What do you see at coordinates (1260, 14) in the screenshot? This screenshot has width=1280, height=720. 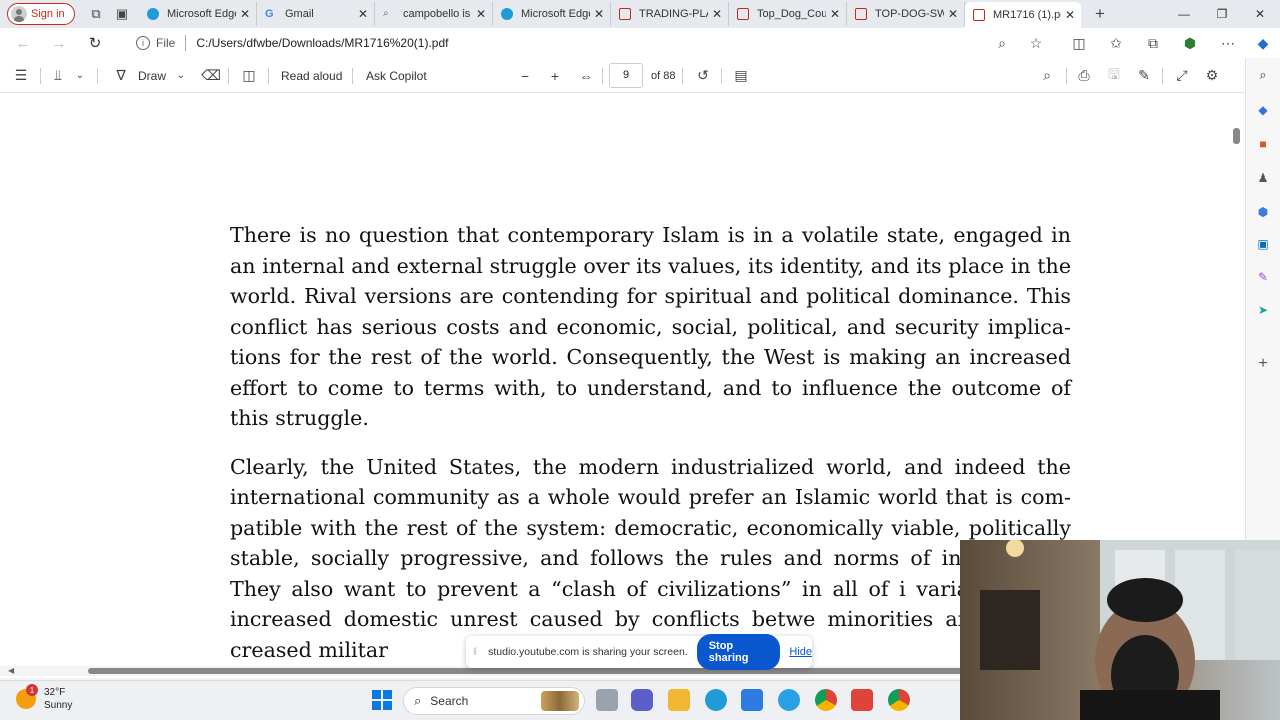 I see `close-window-icon: ✕` at bounding box center [1260, 14].